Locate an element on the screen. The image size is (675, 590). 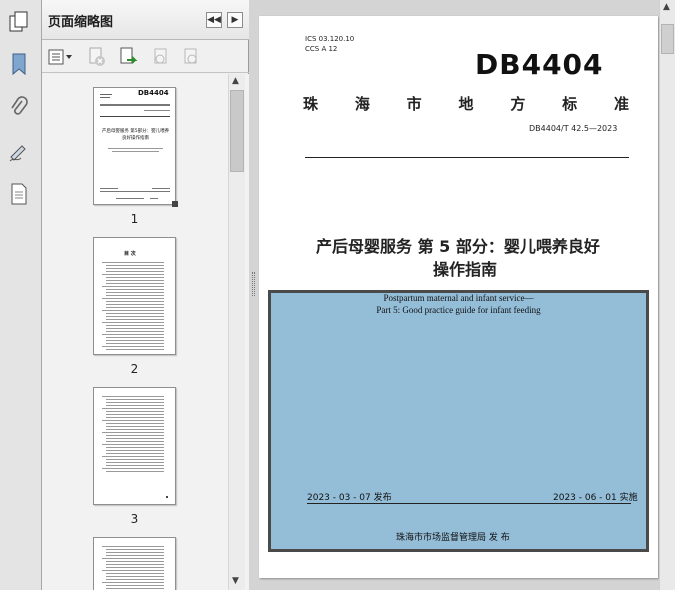
double-chevron-left-icon: ◀◀ is located at coordinates (214, 20).